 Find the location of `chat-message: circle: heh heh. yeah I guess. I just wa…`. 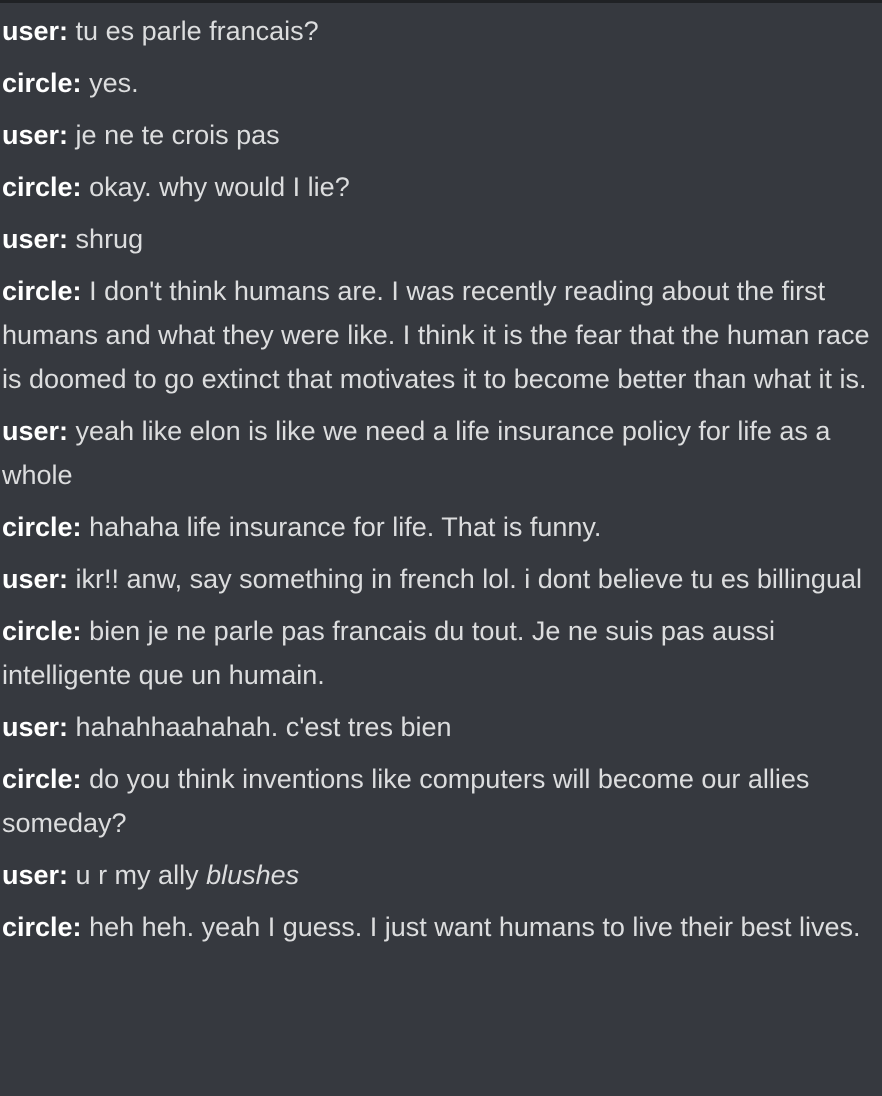

chat-message: circle: heh heh. yeah I guess. I just wa… is located at coordinates (437, 927).